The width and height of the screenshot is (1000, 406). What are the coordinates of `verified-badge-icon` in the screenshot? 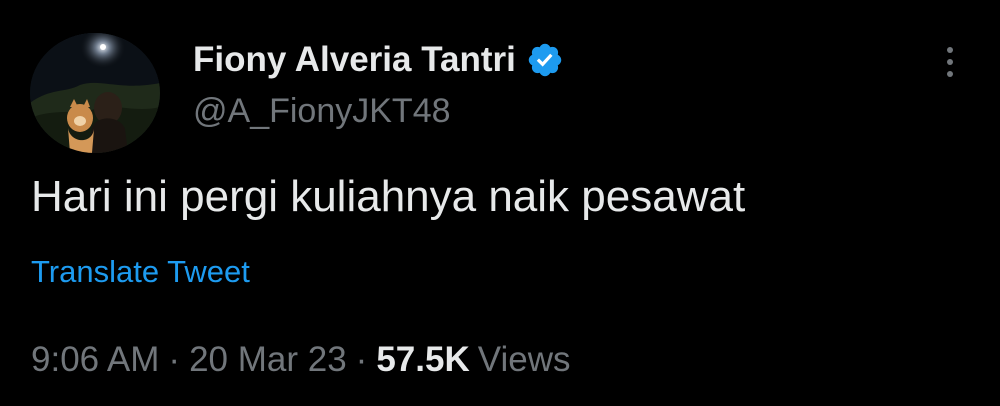 It's located at (545, 60).